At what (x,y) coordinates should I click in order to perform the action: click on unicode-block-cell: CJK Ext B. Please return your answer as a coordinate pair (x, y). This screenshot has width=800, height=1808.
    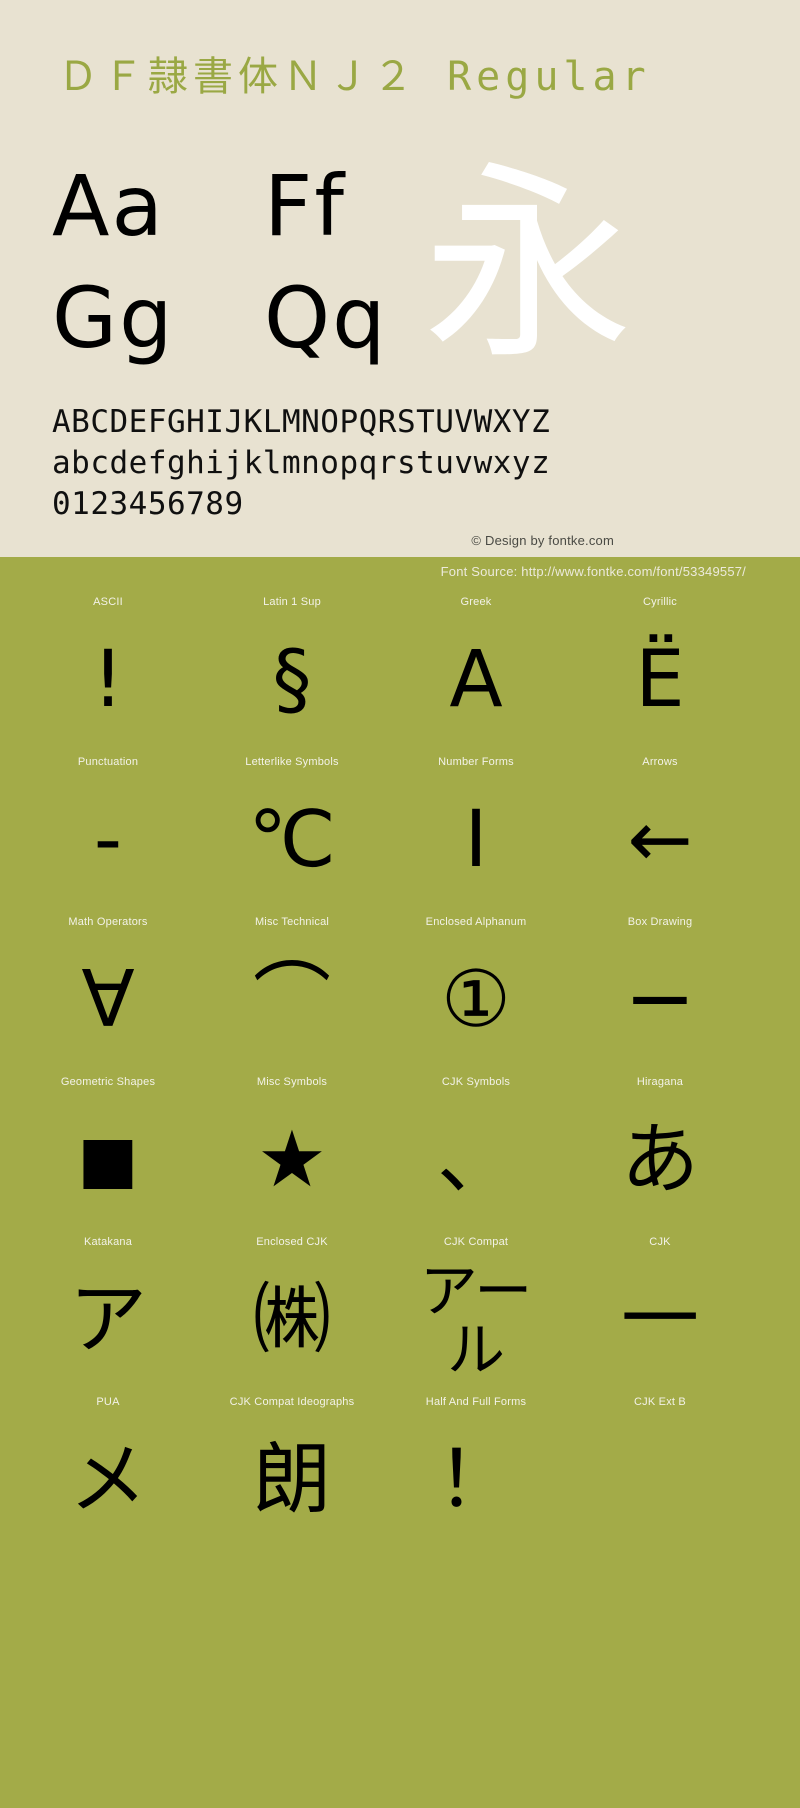
    Looking at the image, I should click on (660, 1470).